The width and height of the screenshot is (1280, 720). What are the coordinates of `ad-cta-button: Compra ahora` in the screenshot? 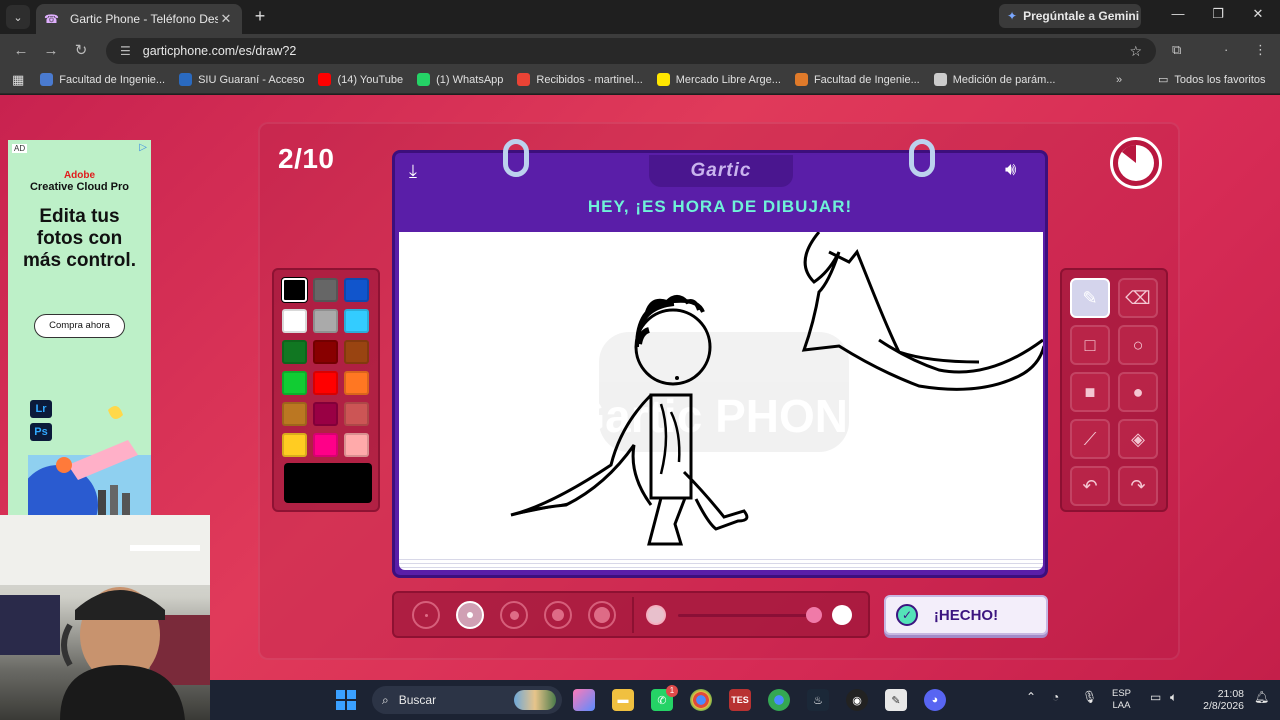 It's located at (79, 326).